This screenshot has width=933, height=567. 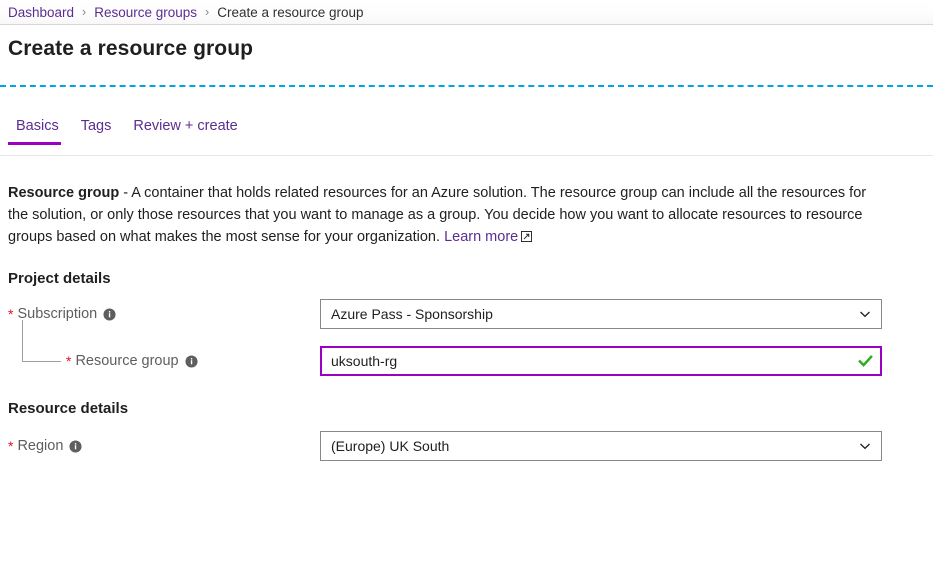 I want to click on region-value: (Europe) UK South, so click(x=390, y=446).